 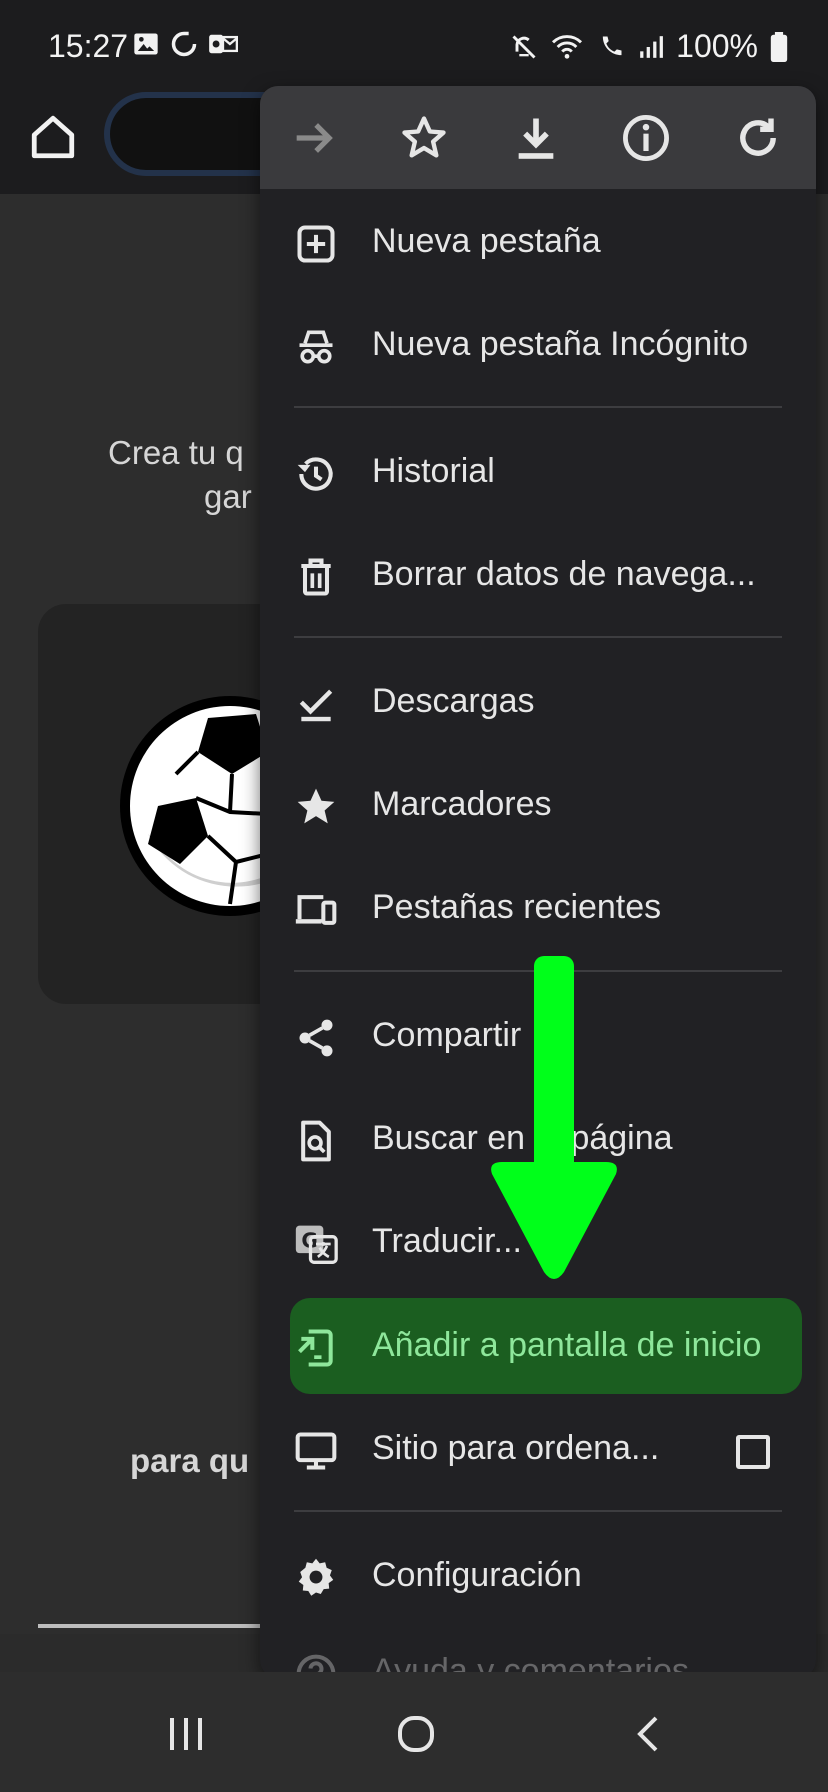 I want to click on notification-icons, so click(x=185, y=44).